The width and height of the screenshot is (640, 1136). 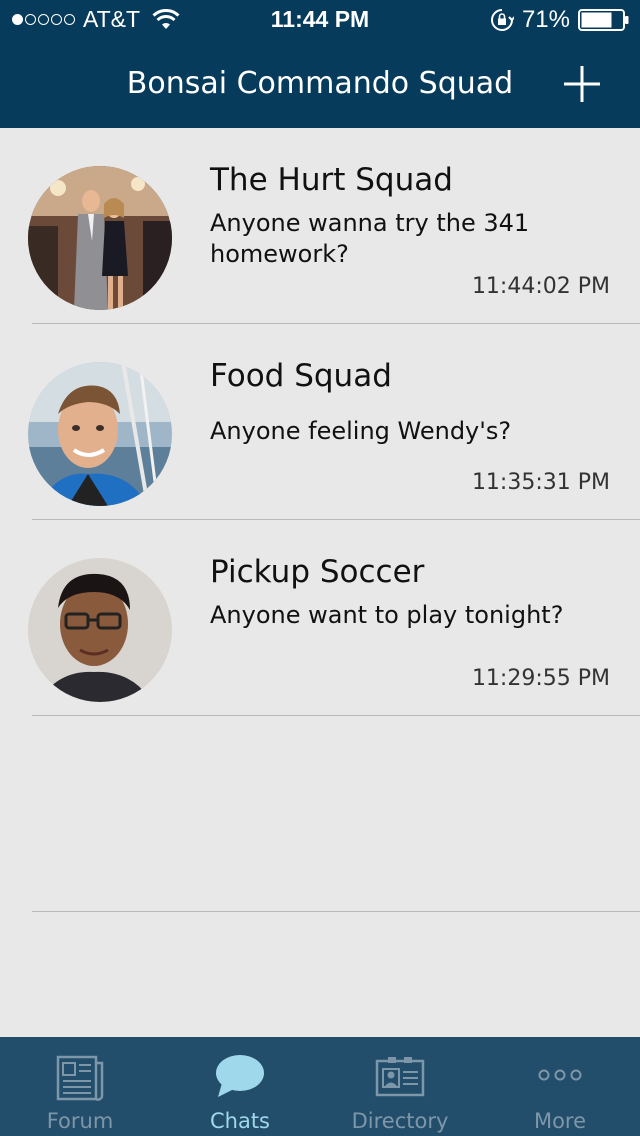 I want to click on tab-directory: Directory, so click(x=400, y=1086).